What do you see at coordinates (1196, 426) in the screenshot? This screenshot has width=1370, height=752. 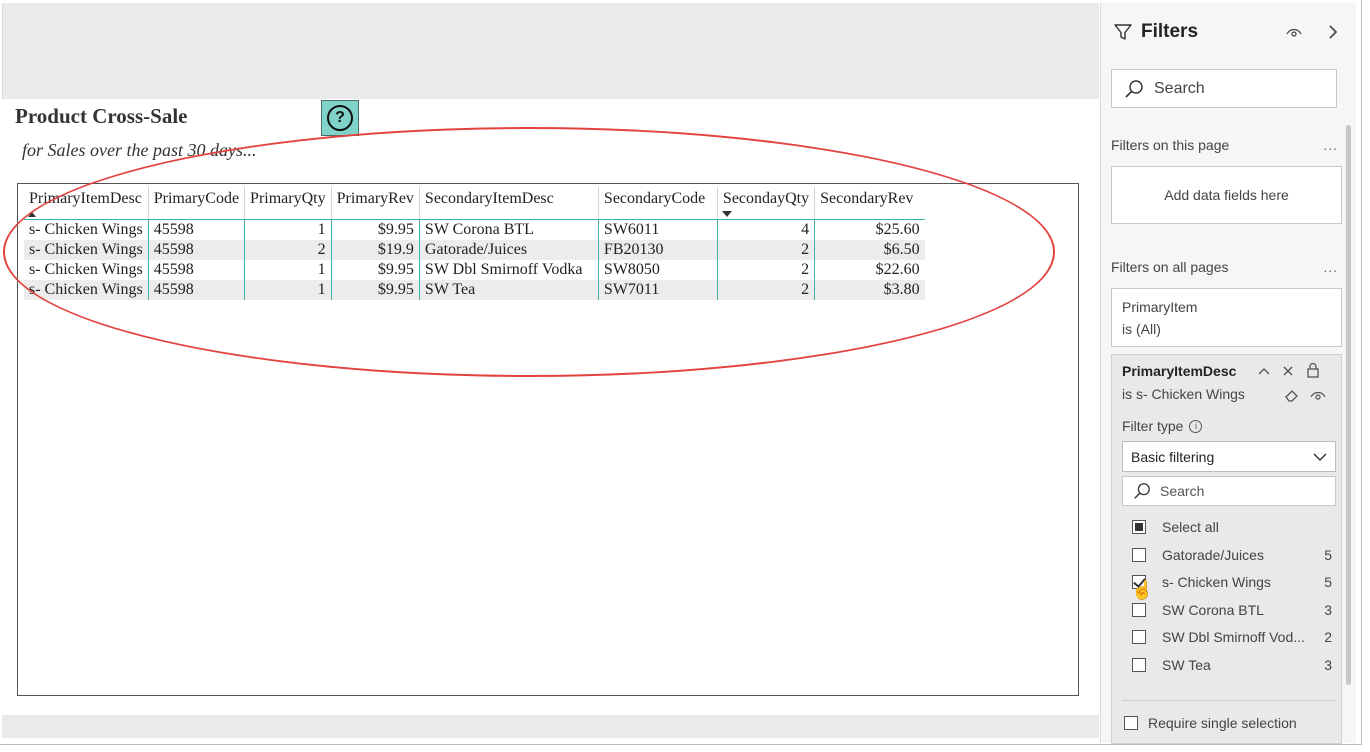 I see `info-icon: i` at bounding box center [1196, 426].